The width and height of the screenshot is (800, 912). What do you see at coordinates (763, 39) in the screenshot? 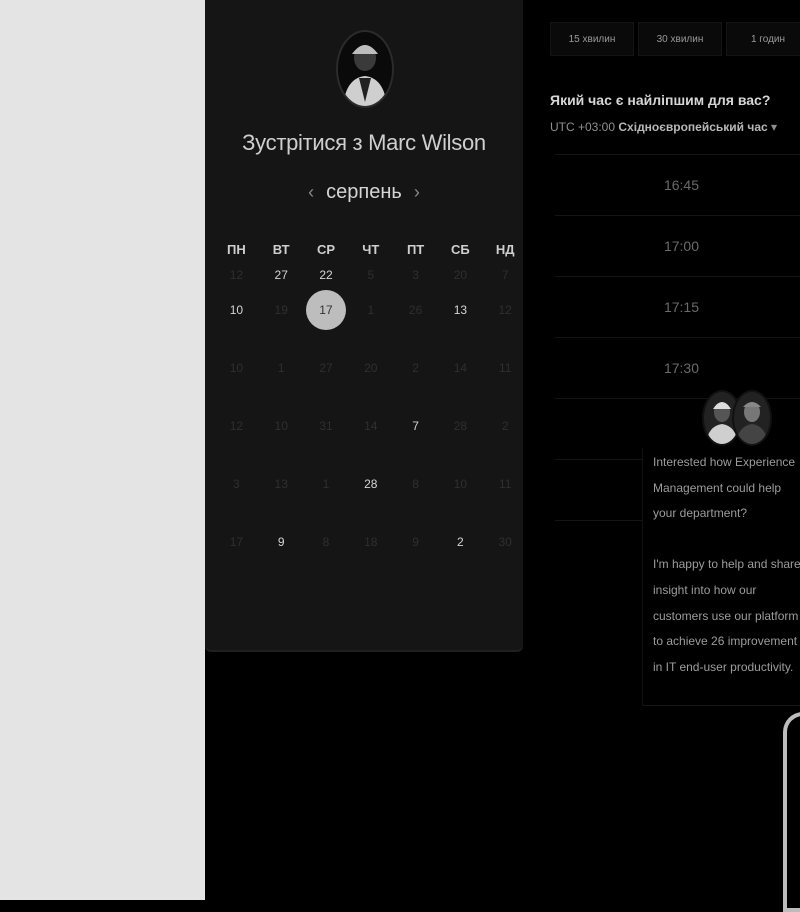
I see `duration-option: 1 годин` at bounding box center [763, 39].